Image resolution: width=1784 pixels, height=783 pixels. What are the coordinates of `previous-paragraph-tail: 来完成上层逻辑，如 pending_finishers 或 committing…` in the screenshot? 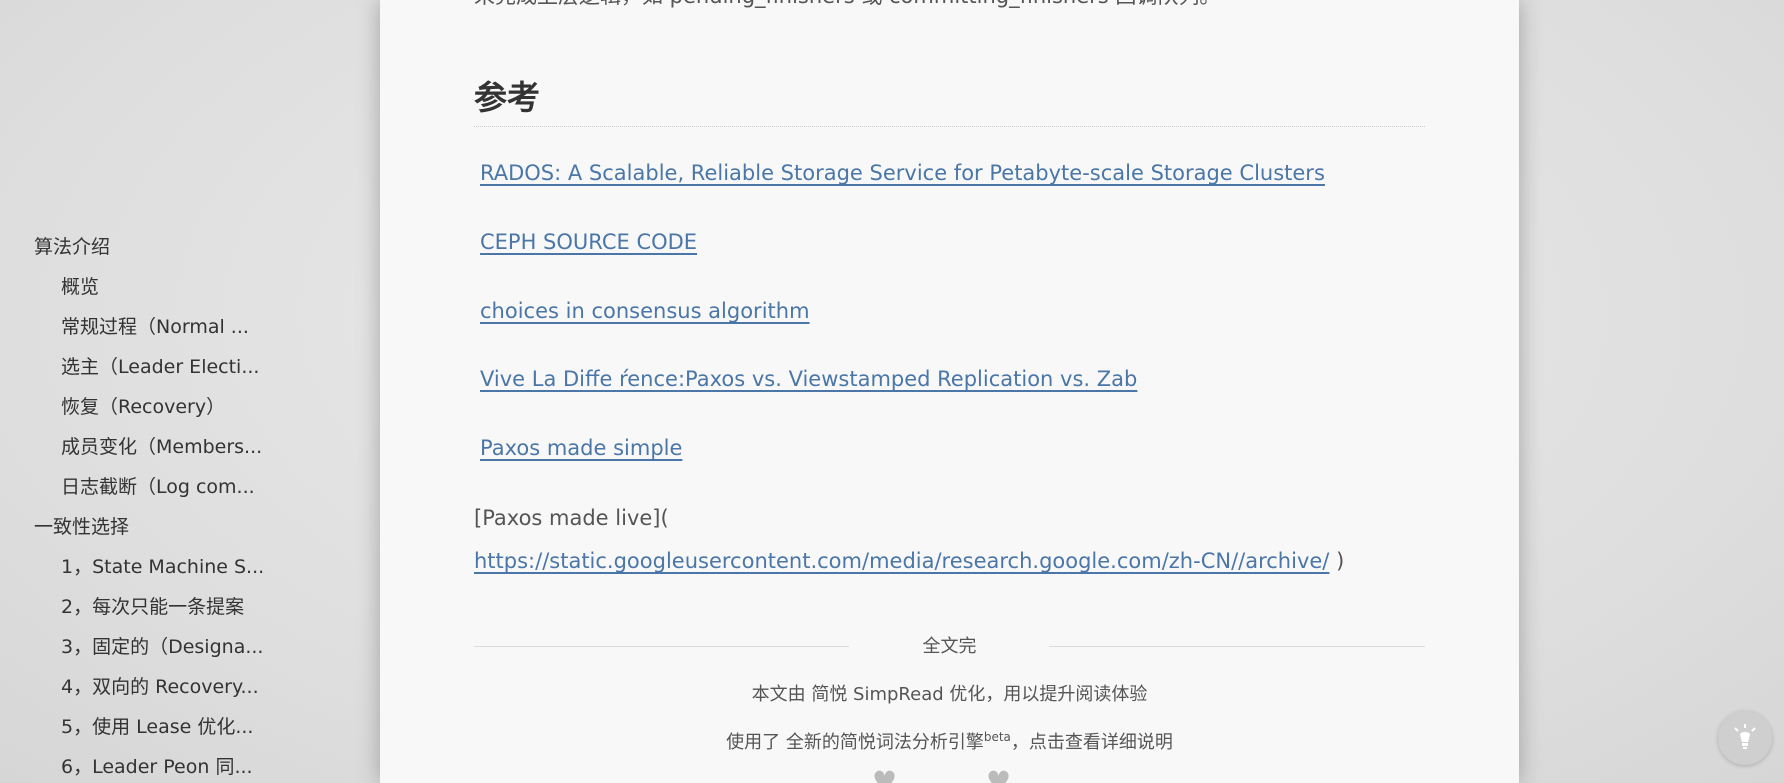 It's located at (847, 5).